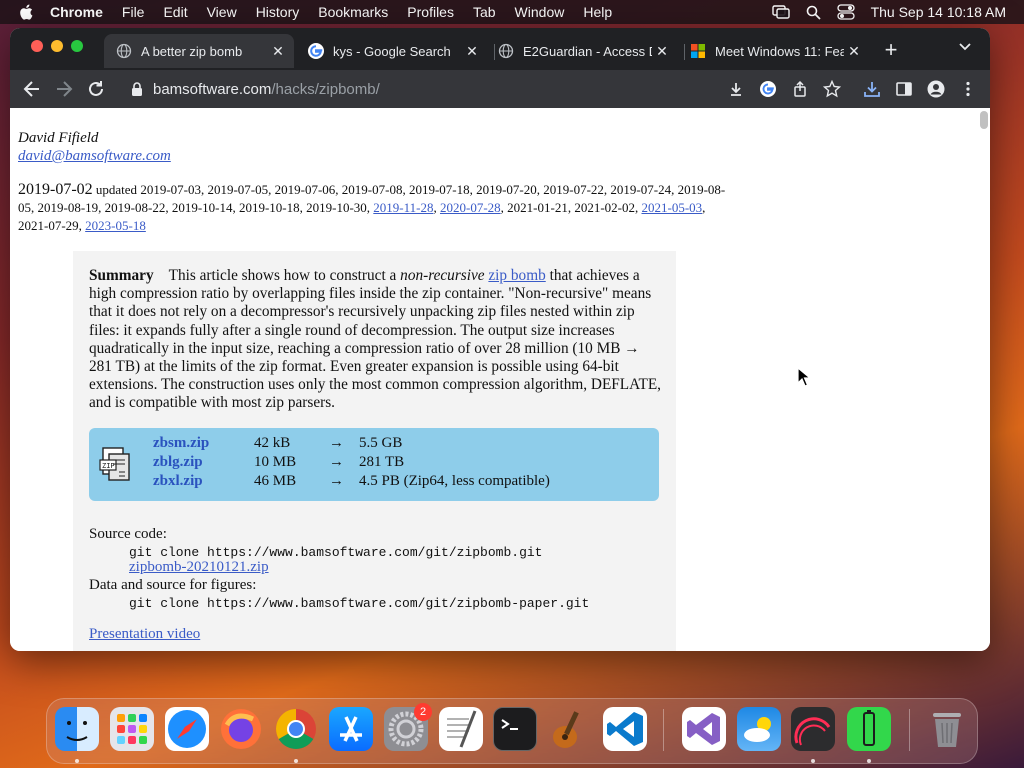 The height and width of the screenshot is (768, 1024). I want to click on updated-label: updated, so click(116, 189).